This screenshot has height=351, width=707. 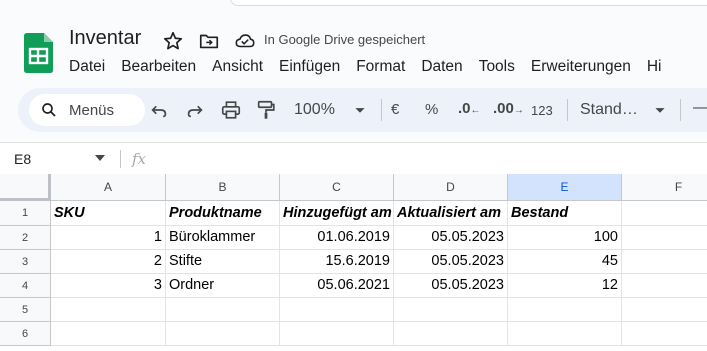 What do you see at coordinates (223, 286) in the screenshot?
I see `cell-b4: Ordner` at bounding box center [223, 286].